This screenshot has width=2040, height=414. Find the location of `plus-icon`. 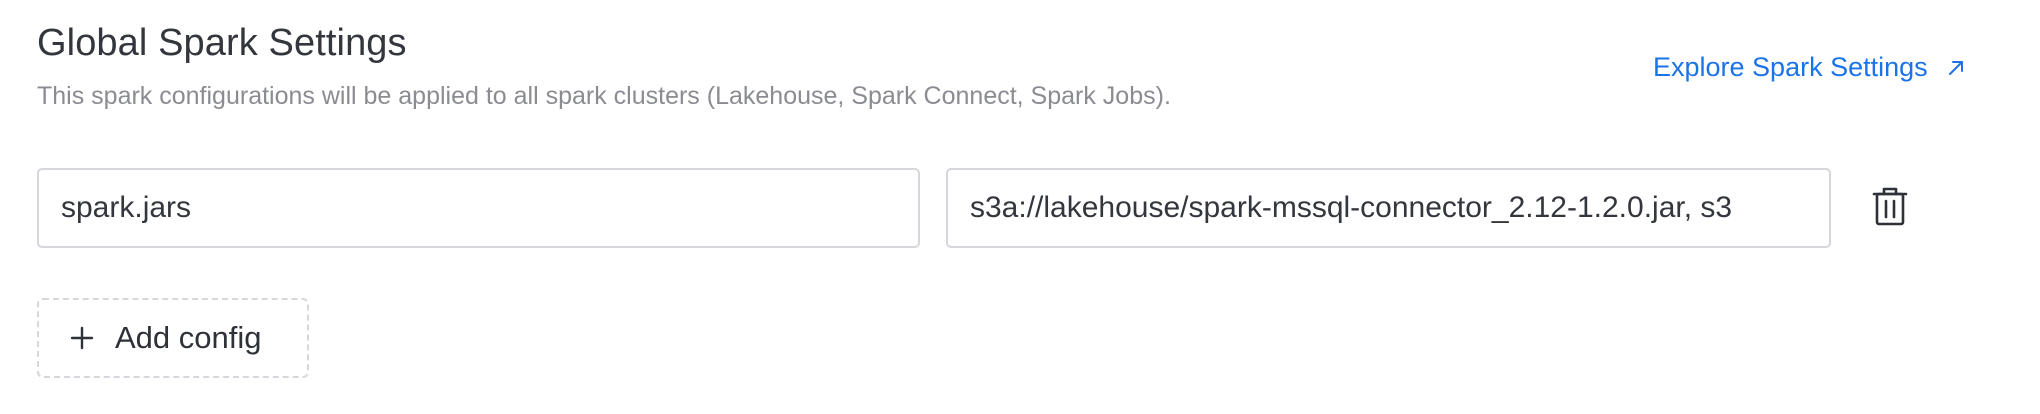

plus-icon is located at coordinates (82, 338).